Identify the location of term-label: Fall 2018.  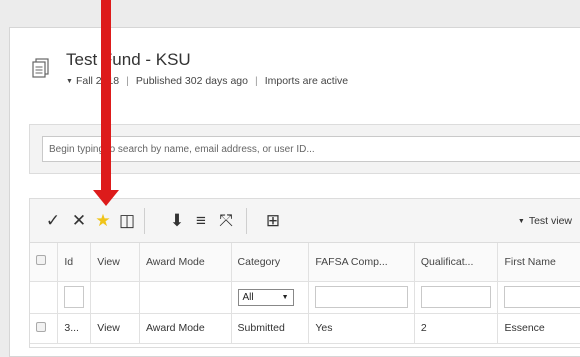
(97, 81).